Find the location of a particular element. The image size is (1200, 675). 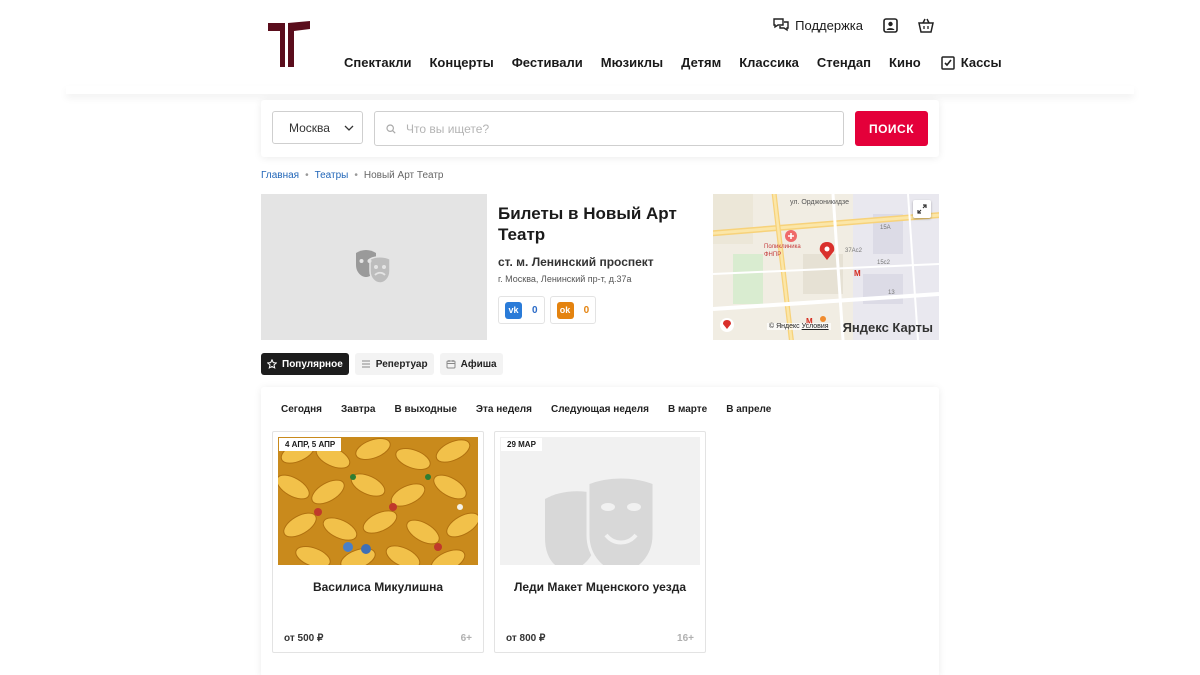

vk-count: 0 is located at coordinates (535, 310).